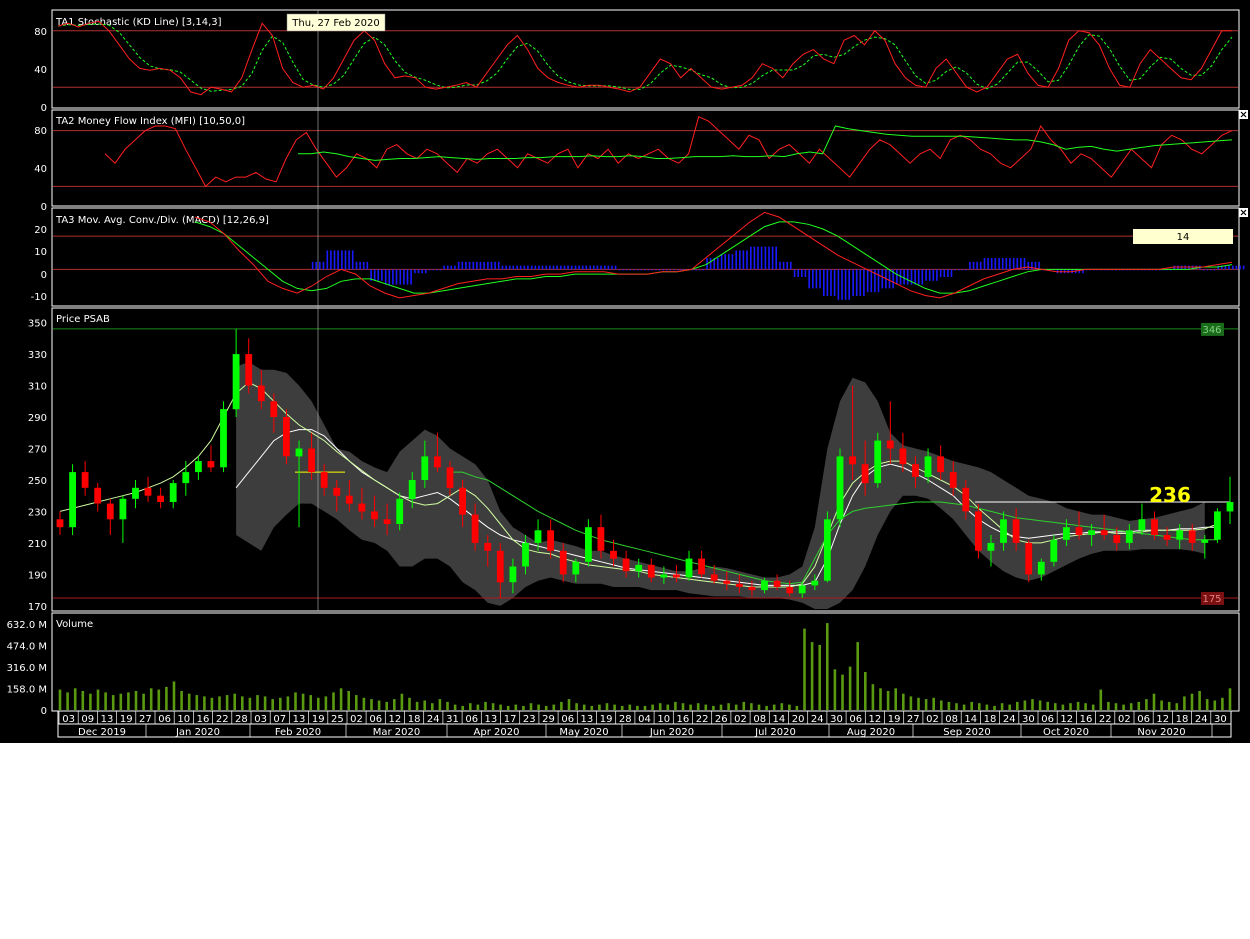 The height and width of the screenshot is (939, 1250). Describe the element at coordinates (671, 732) in the screenshot. I see `month-label: Jun 2020` at that location.